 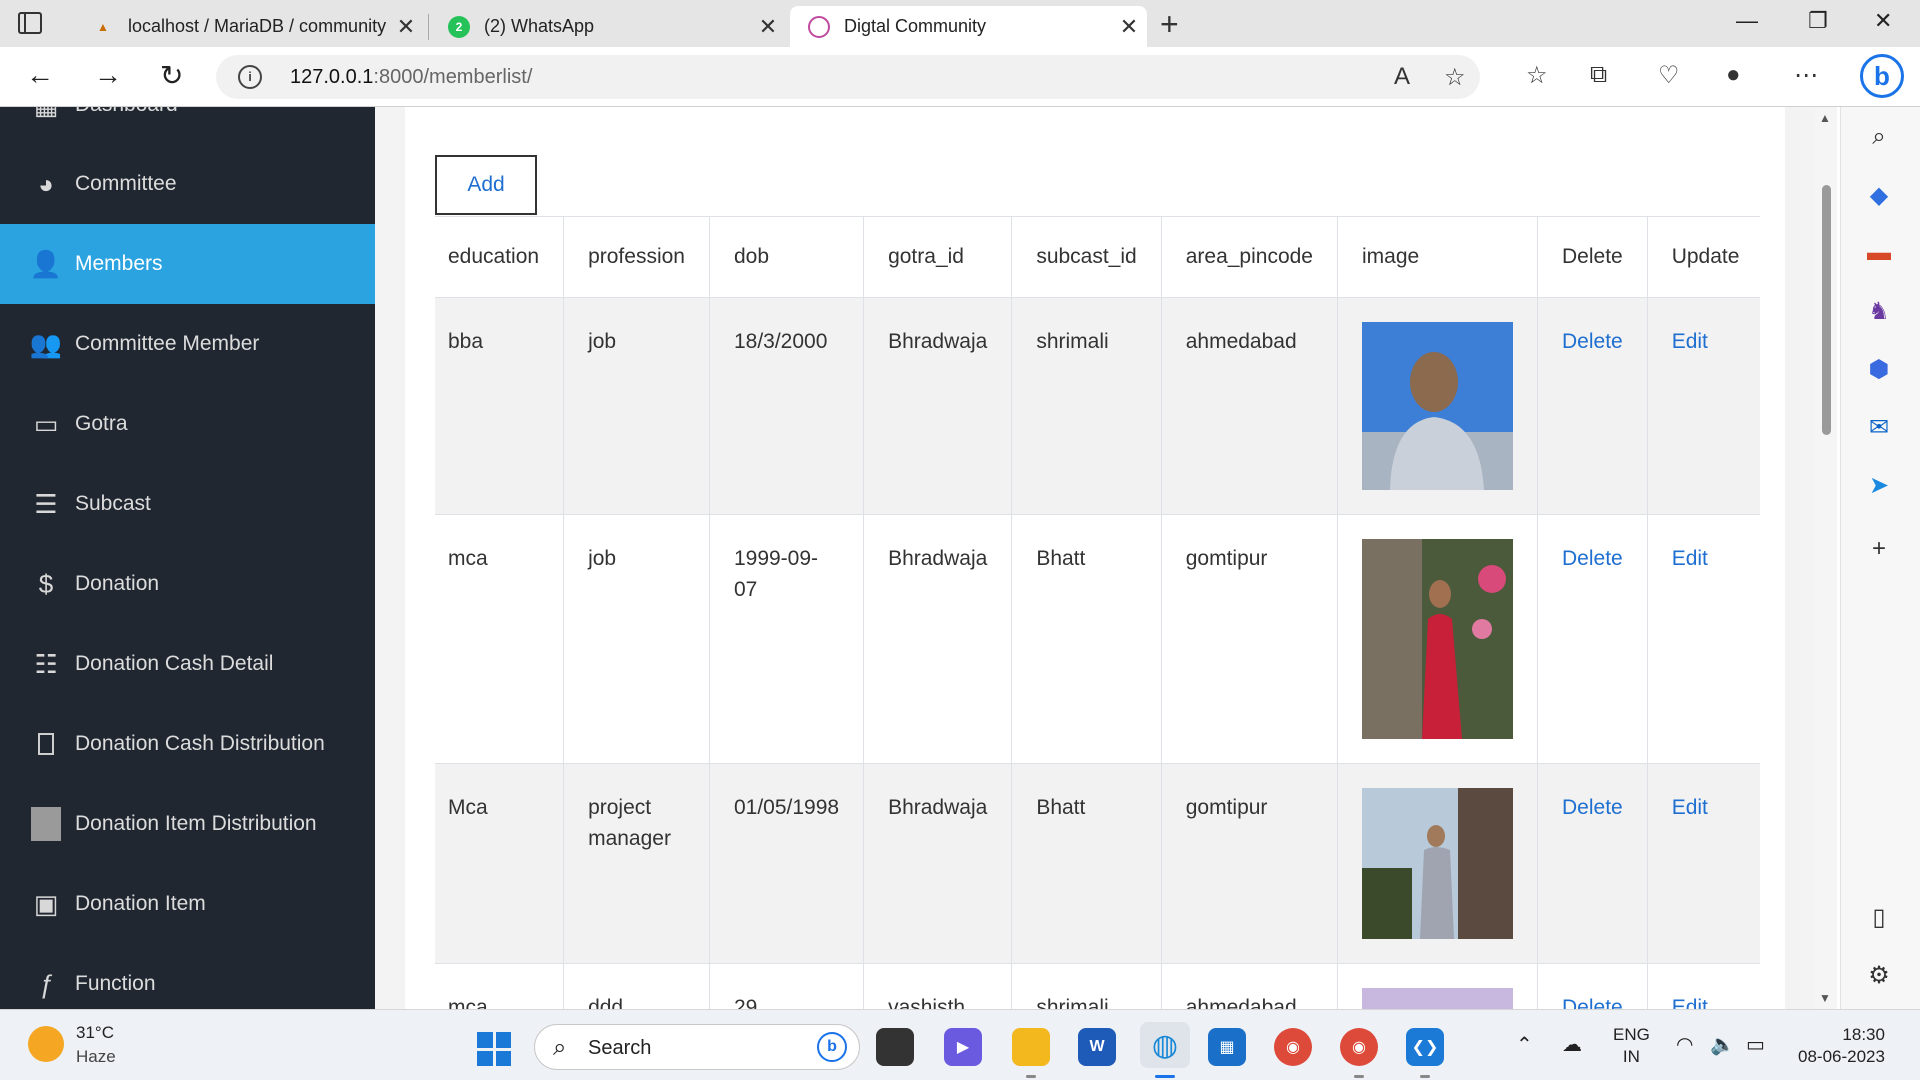 I want to click on weather-temperature: 31°C, so click(x=95, y=1033).